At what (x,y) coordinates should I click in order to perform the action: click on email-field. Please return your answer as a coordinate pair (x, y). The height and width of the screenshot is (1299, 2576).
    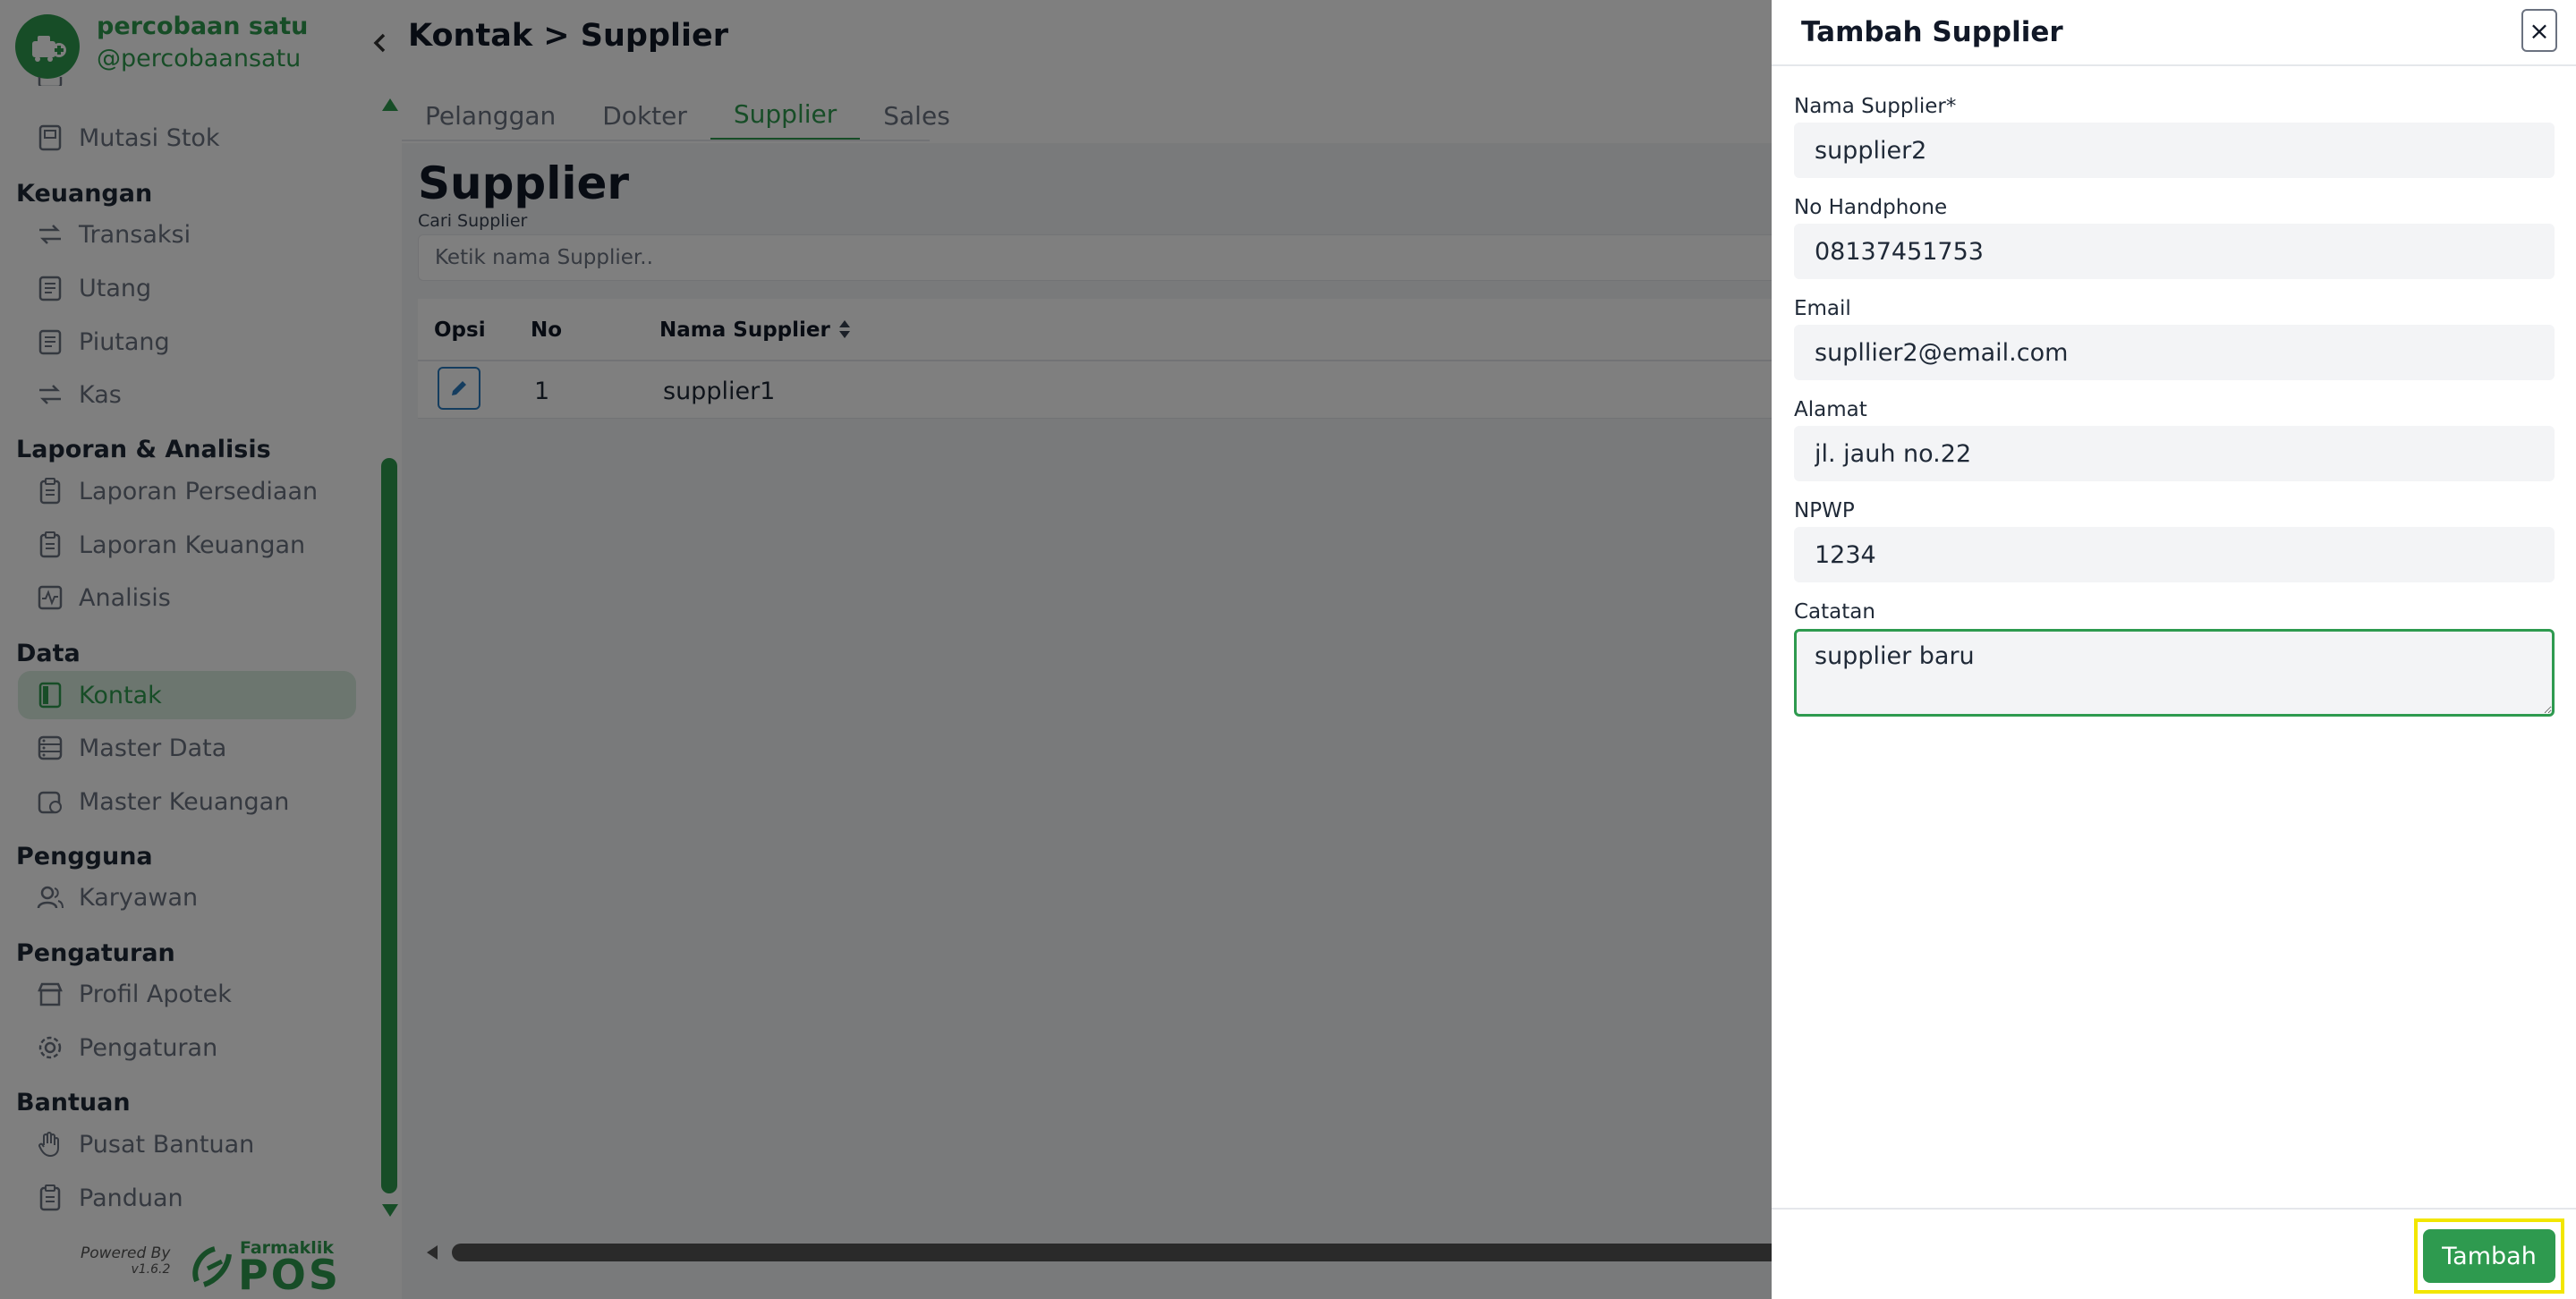
    Looking at the image, I should click on (2174, 352).